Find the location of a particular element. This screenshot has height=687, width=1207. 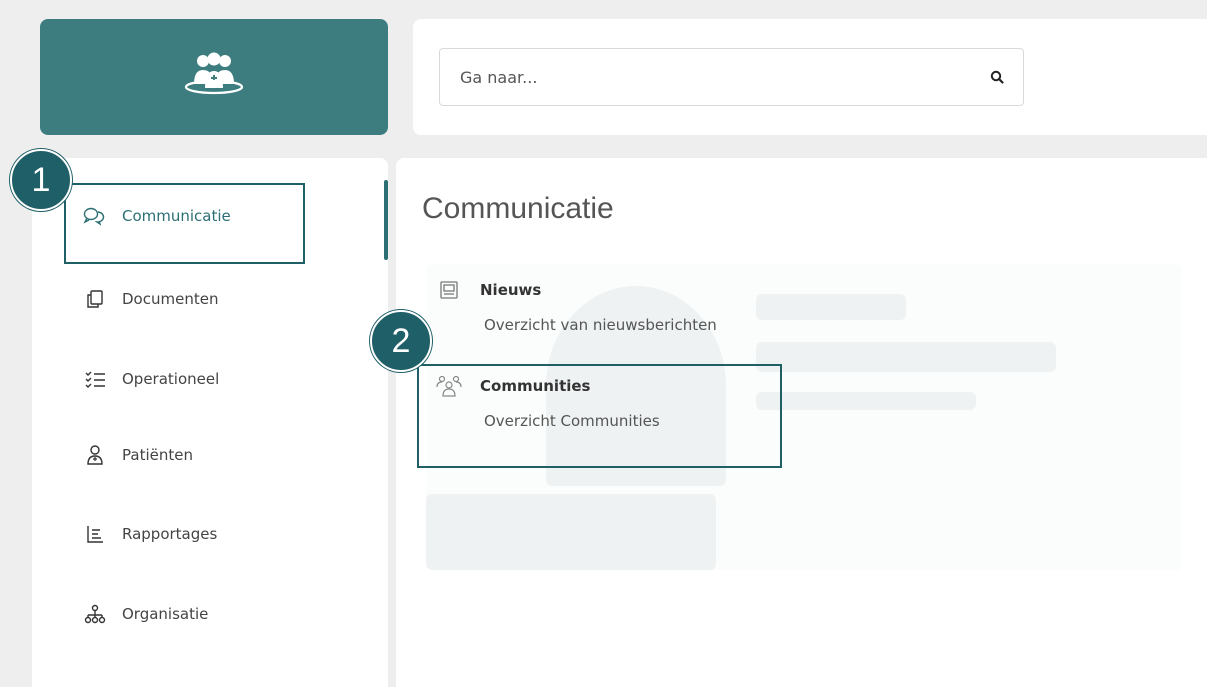

menu-item-title: Nieuws is located at coordinates (511, 290).